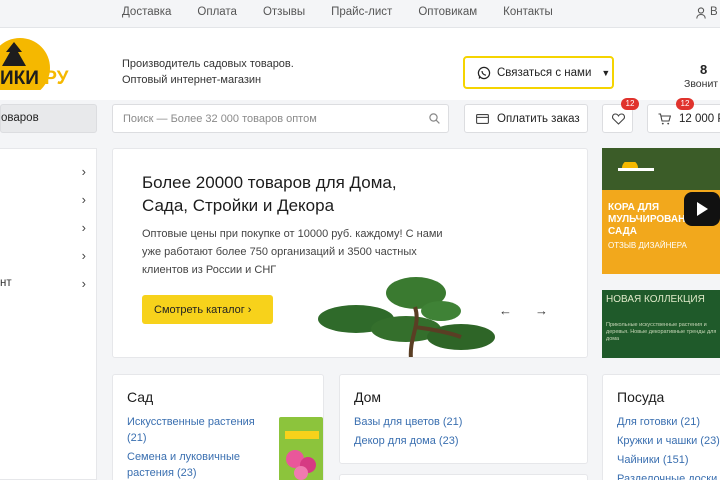 This screenshot has width=720, height=480. Describe the element at coordinates (408, 441) in the screenshot. I see `card-link: Декор для дома (23)` at that location.